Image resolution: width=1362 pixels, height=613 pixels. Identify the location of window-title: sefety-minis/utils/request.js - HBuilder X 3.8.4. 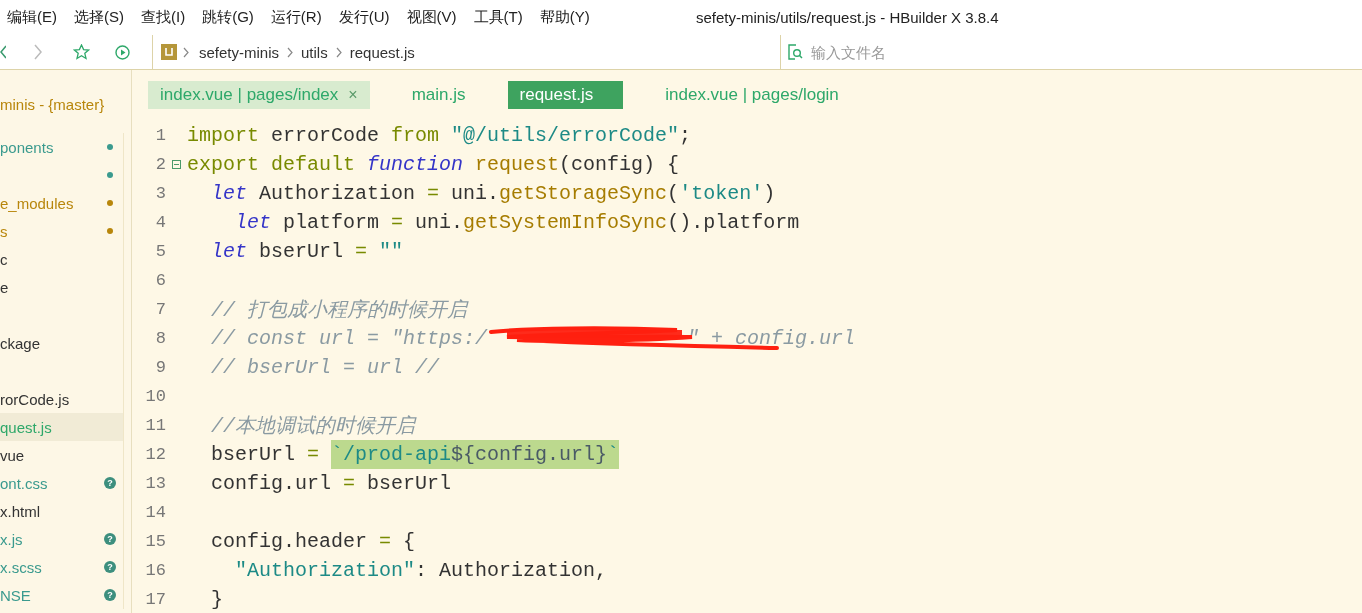
(847, 17).